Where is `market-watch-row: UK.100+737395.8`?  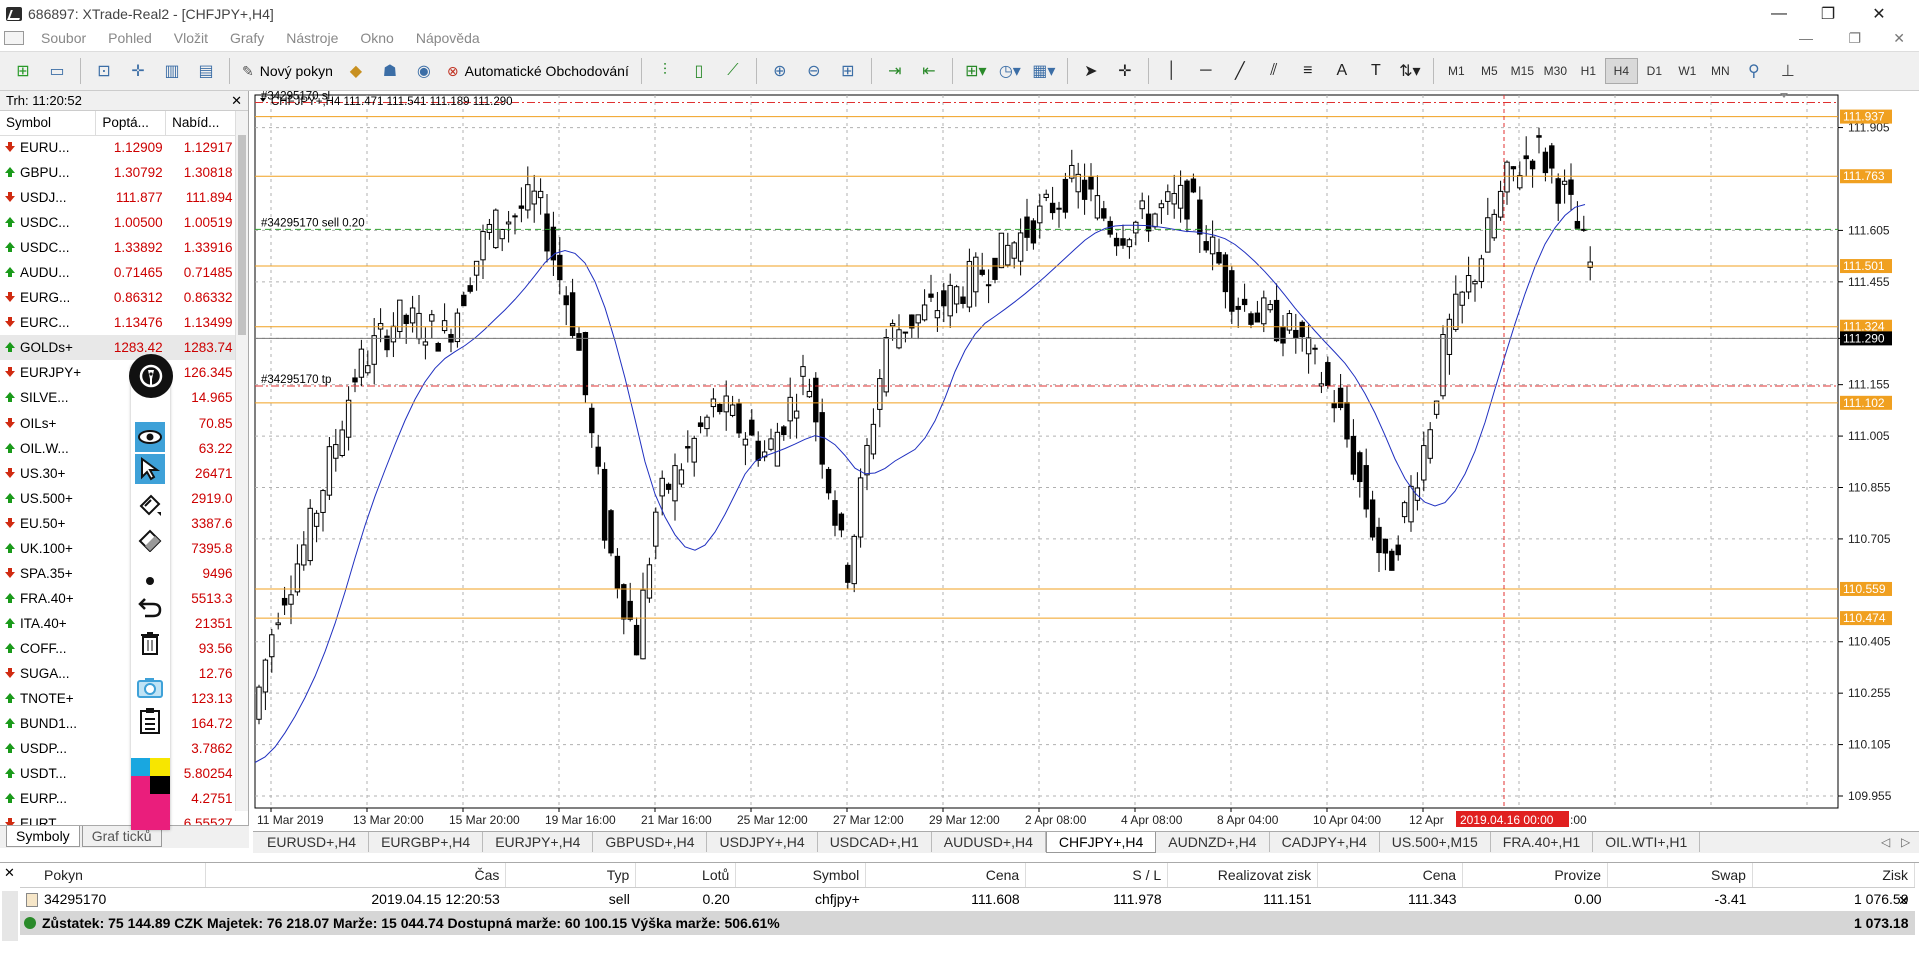
market-watch-row: UK.100+737395.8 is located at coordinates (118, 548).